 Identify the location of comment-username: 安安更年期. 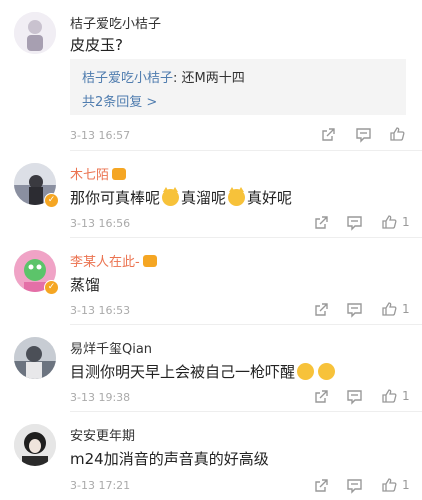
(102, 434).